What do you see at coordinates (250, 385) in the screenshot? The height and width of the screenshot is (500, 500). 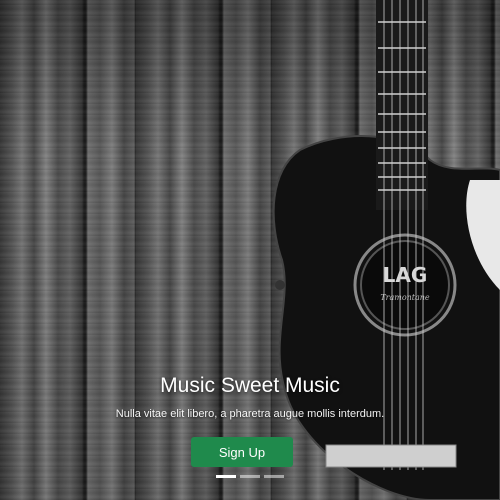 I see `hero-title: Music Sweet Music` at bounding box center [250, 385].